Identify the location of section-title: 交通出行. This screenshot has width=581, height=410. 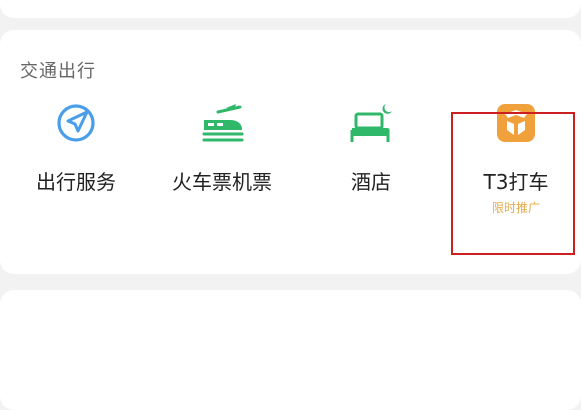
(58, 71).